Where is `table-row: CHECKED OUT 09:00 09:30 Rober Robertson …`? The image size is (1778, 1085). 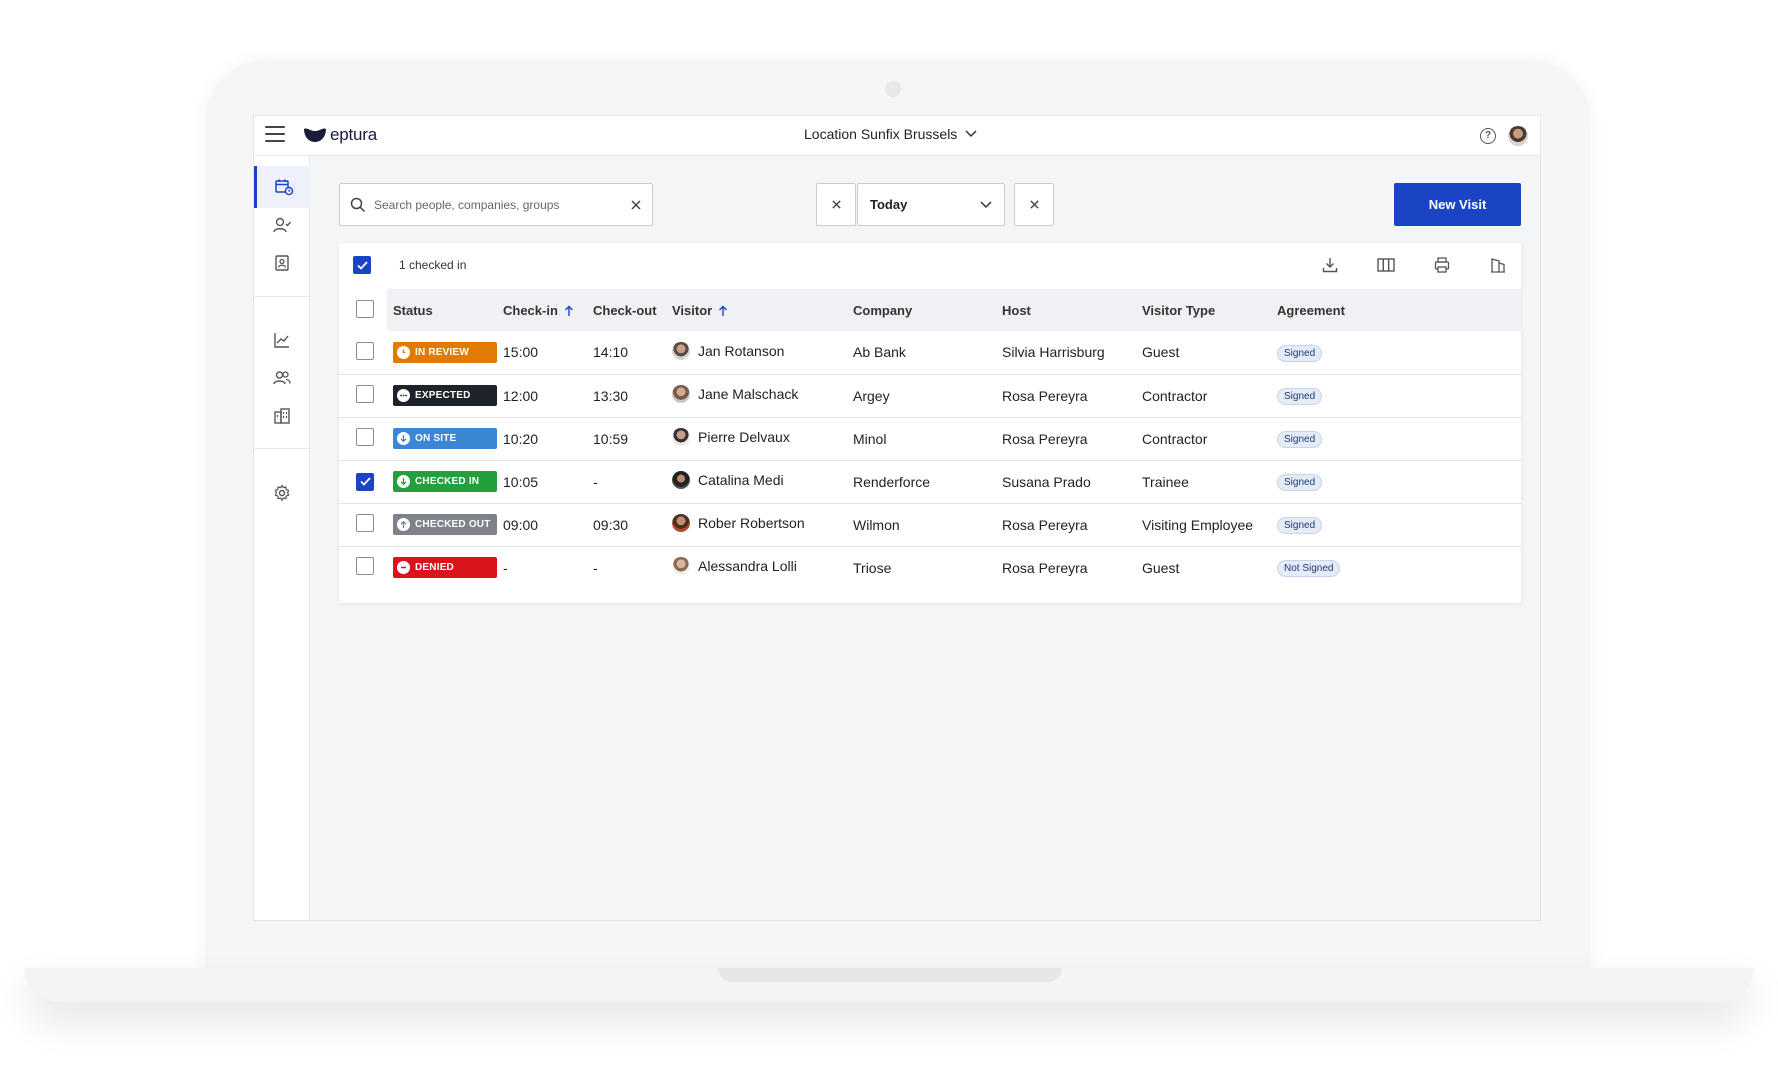 table-row: CHECKED OUT 09:00 09:30 Rober Robertson … is located at coordinates (930, 525).